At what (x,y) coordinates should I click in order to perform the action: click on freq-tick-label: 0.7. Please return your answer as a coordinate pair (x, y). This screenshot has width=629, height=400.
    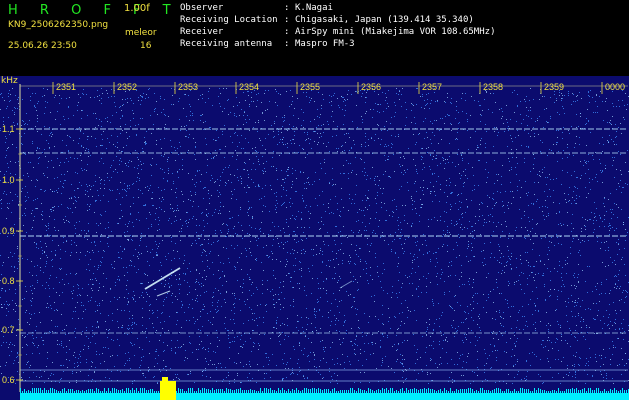
    Looking at the image, I should click on (8, 330).